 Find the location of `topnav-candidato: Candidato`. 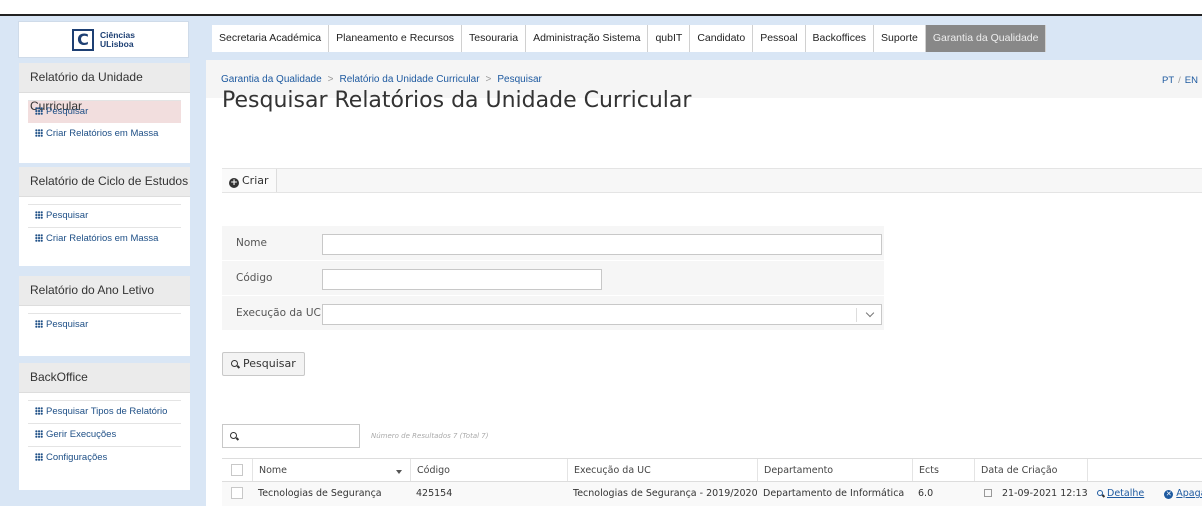

topnav-candidato: Candidato is located at coordinates (722, 38).